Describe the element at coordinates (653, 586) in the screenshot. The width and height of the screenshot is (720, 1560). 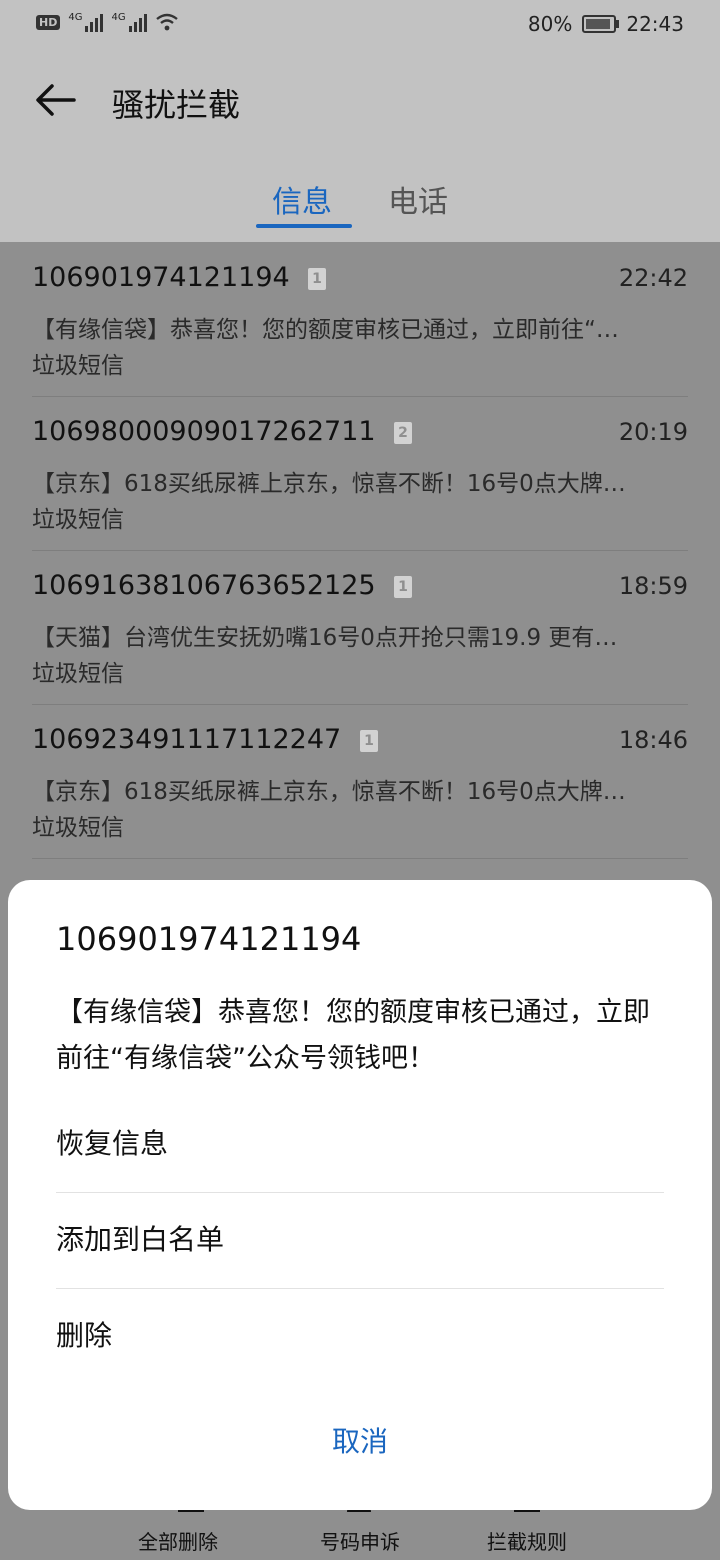
I see `message-time: 18:59` at that location.